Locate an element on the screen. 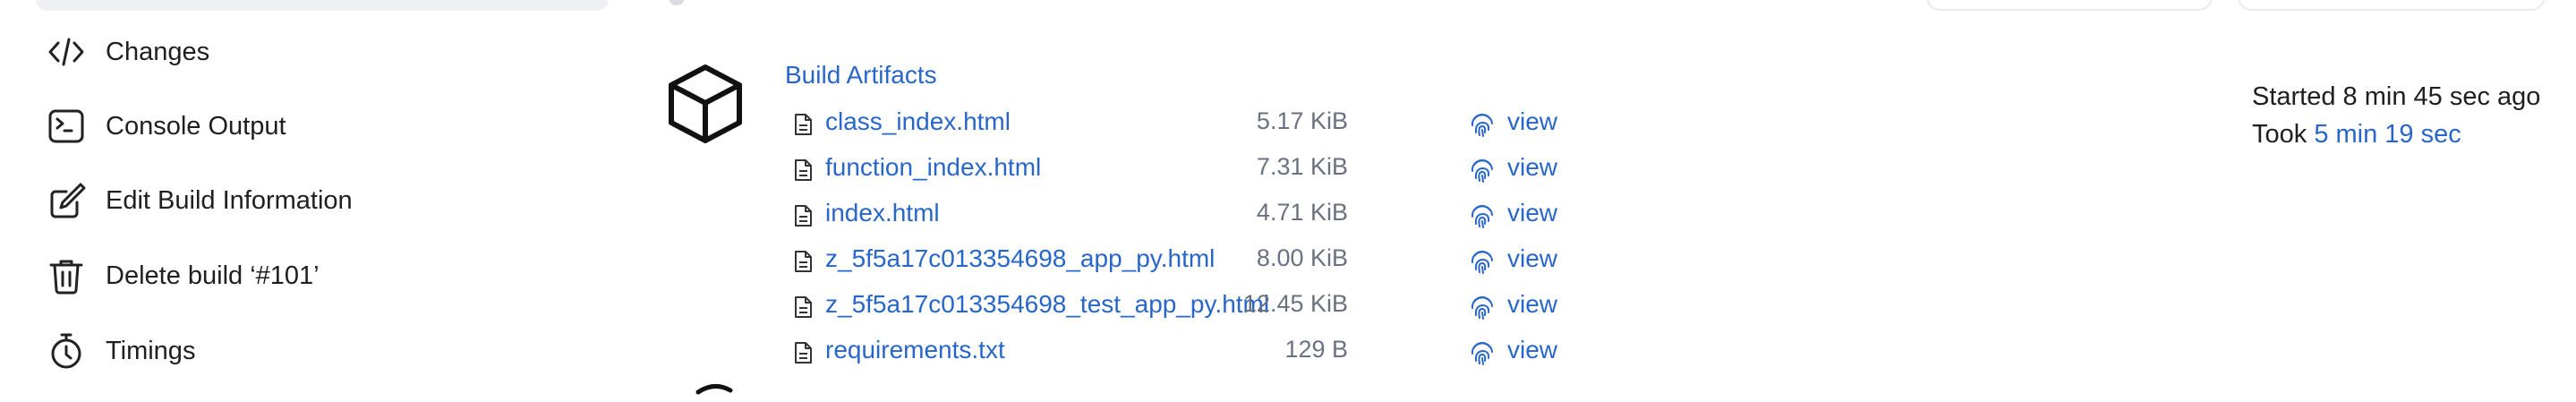 The height and width of the screenshot is (402, 2576). edit-icon is located at coordinates (66, 200).